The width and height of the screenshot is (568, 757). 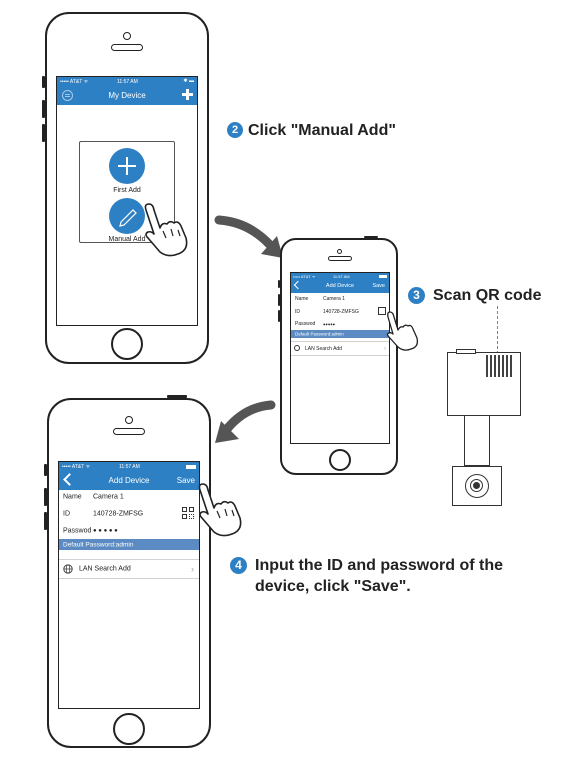 I want to click on password-row: Passwod ● ● ● ● ●, so click(x=129, y=531).